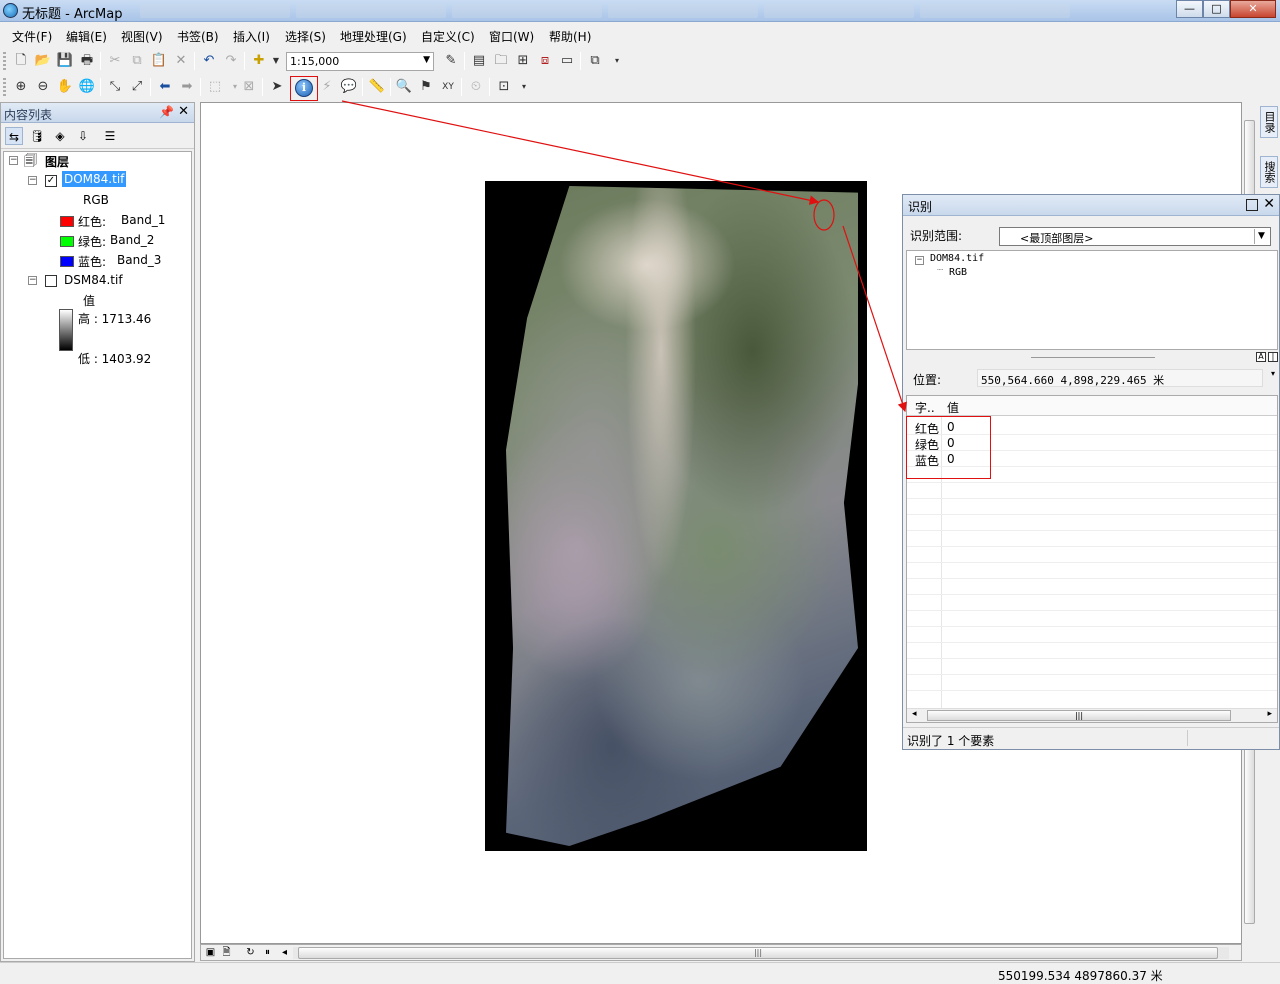 The image size is (1280, 984). I want to click on value-column-header: 值, so click(953, 407).